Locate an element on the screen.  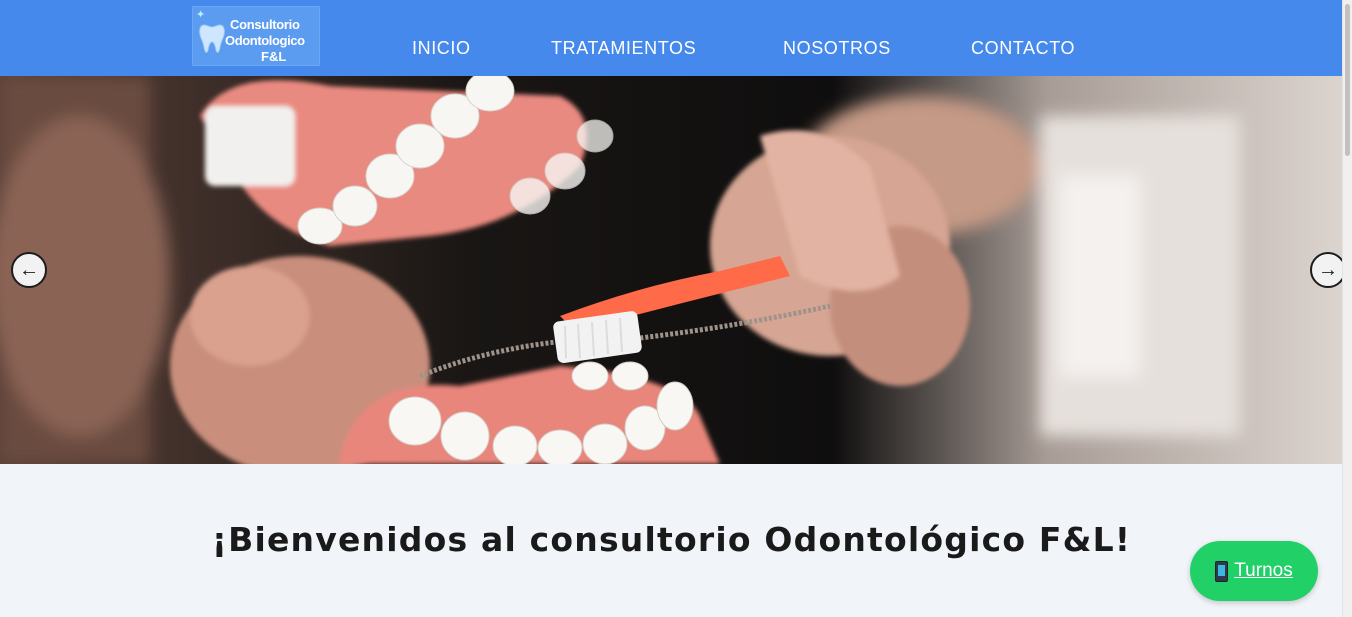
nav-inicio: INICIO is located at coordinates (441, 48).